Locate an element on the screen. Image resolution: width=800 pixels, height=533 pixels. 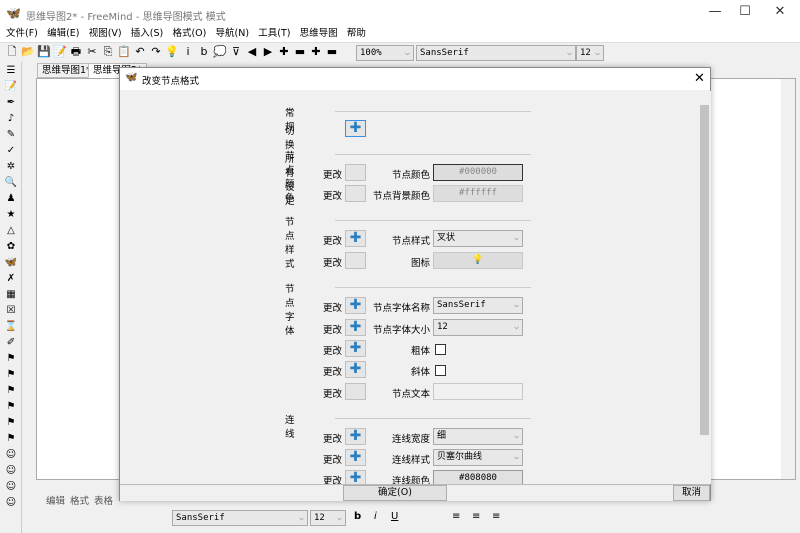
sidebar-icon-12: 🦋 is located at coordinates (11, 263).